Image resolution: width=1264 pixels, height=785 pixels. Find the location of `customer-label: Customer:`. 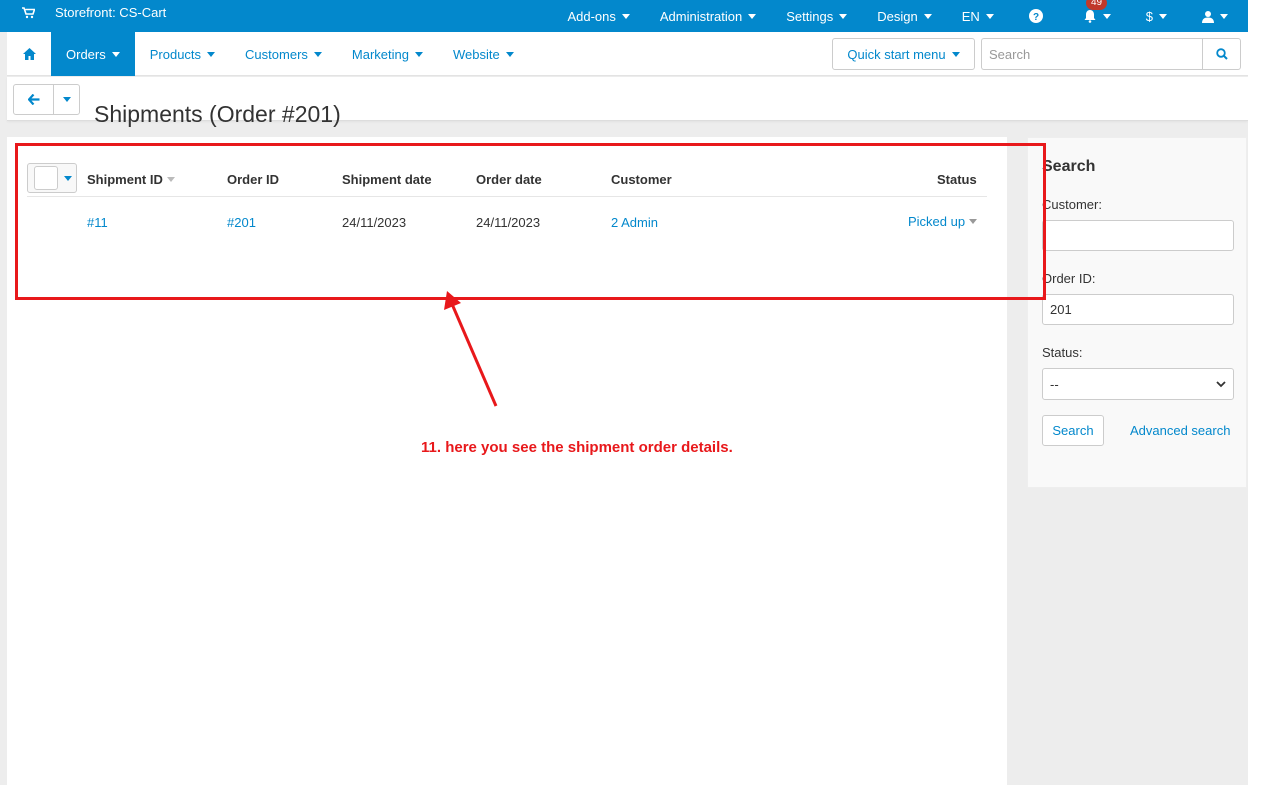

customer-label: Customer: is located at coordinates (1072, 204).